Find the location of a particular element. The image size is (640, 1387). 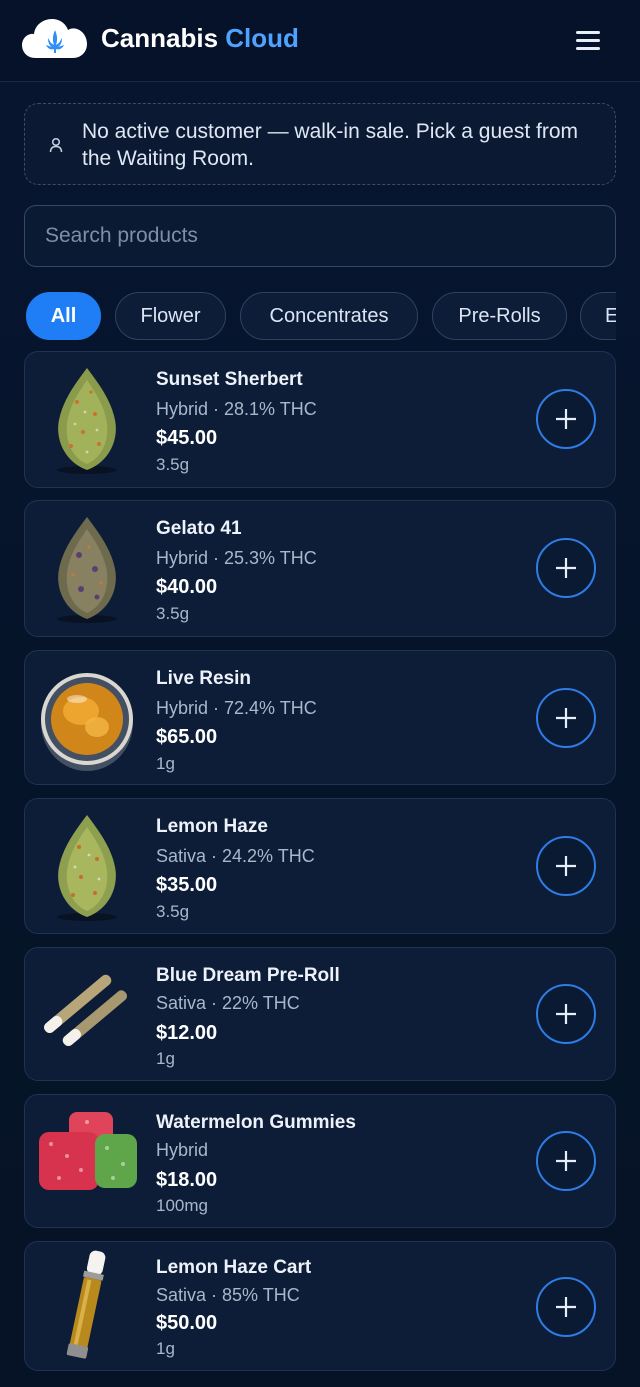

product-price: $65.00 is located at coordinates (187, 737).